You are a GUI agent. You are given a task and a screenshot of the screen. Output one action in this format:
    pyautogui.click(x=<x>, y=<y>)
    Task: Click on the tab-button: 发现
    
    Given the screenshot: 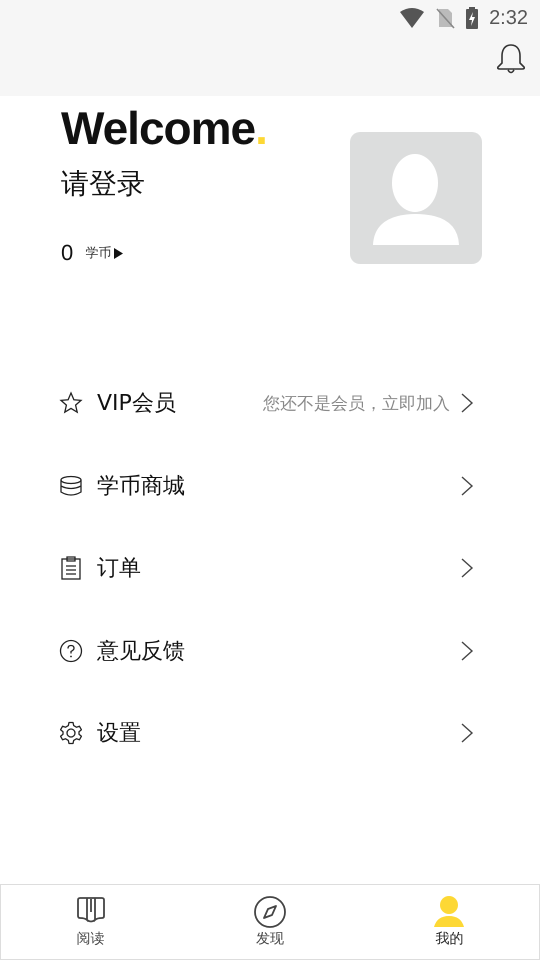 What is the action you would take?
    pyautogui.click(x=270, y=922)
    